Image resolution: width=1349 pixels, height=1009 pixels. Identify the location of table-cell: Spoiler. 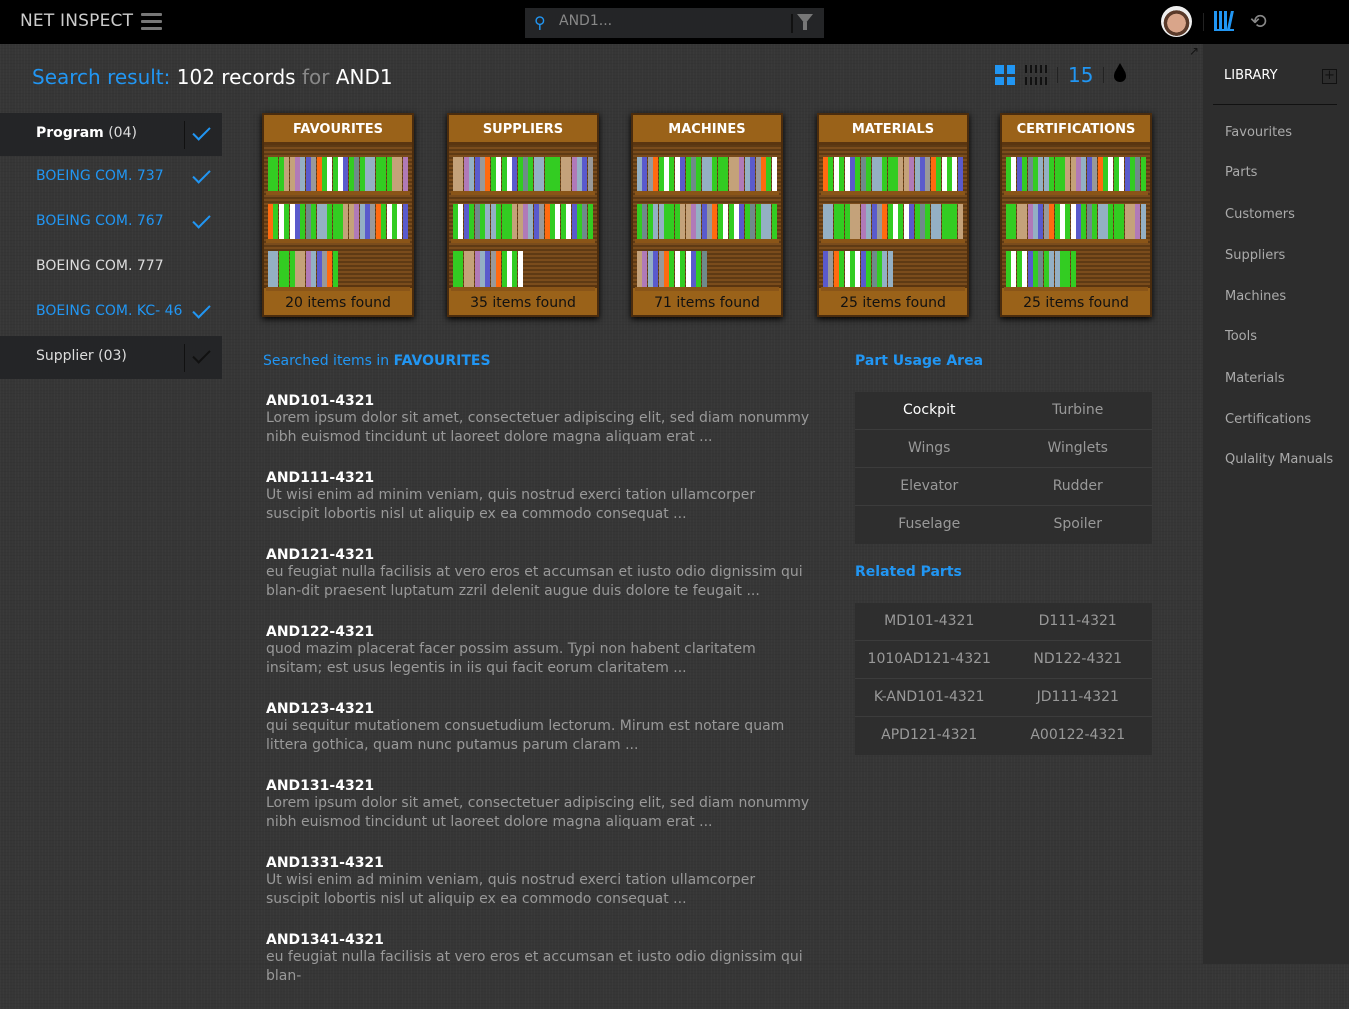
(1078, 525).